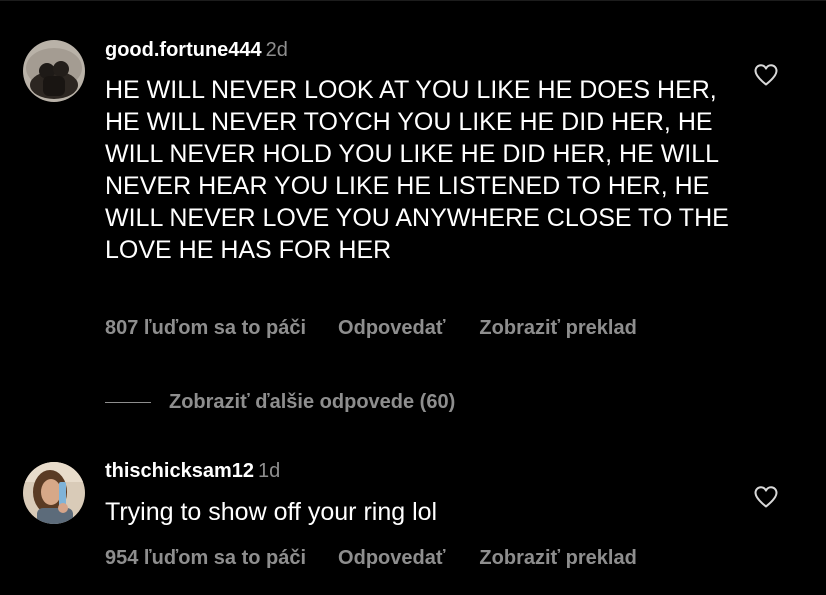 The height and width of the screenshot is (595, 826). Describe the element at coordinates (269, 471) in the screenshot. I see `timestamp: 1d` at that location.